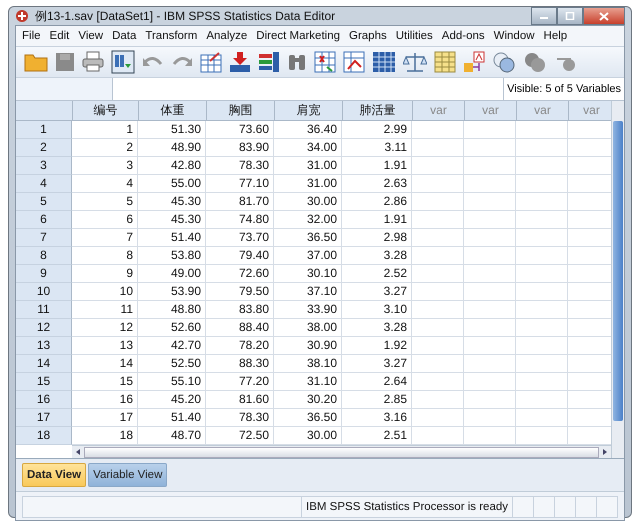  Describe the element at coordinates (415, 62) in the screenshot. I see `scale-icon` at that location.